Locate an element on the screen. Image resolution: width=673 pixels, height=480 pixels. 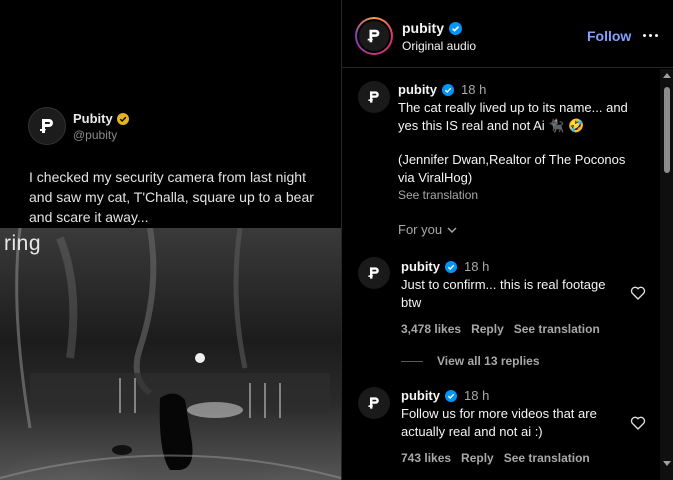
tweet-handle: @pubity is located at coordinates (95, 135).